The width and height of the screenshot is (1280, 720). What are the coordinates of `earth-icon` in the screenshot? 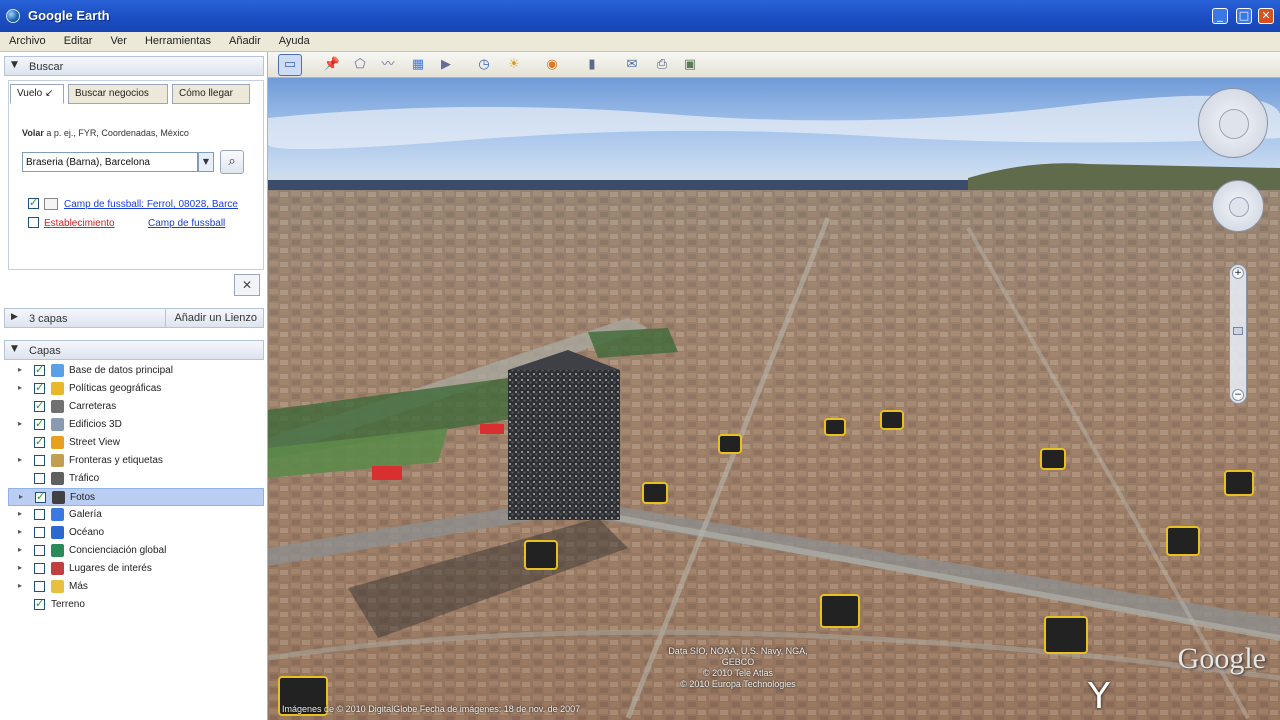 It's located at (57, 550).